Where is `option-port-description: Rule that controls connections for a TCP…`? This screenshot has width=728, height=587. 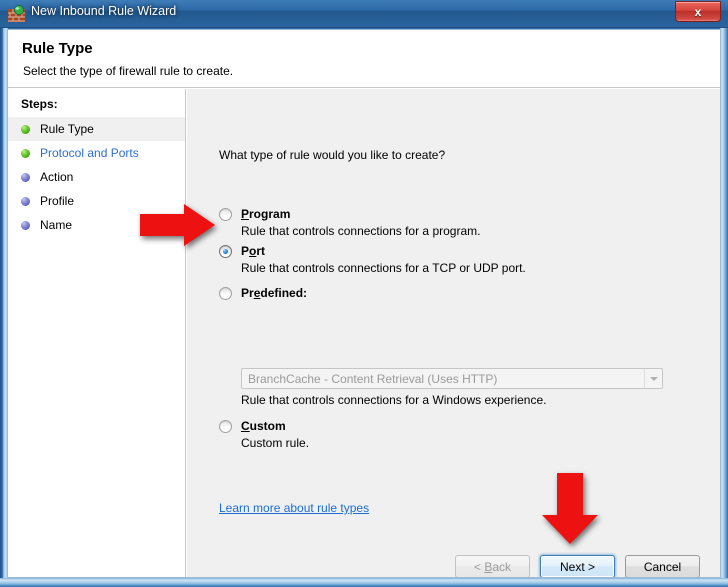
option-port-description: Rule that controls connections for a TCP… is located at coordinates (383, 268).